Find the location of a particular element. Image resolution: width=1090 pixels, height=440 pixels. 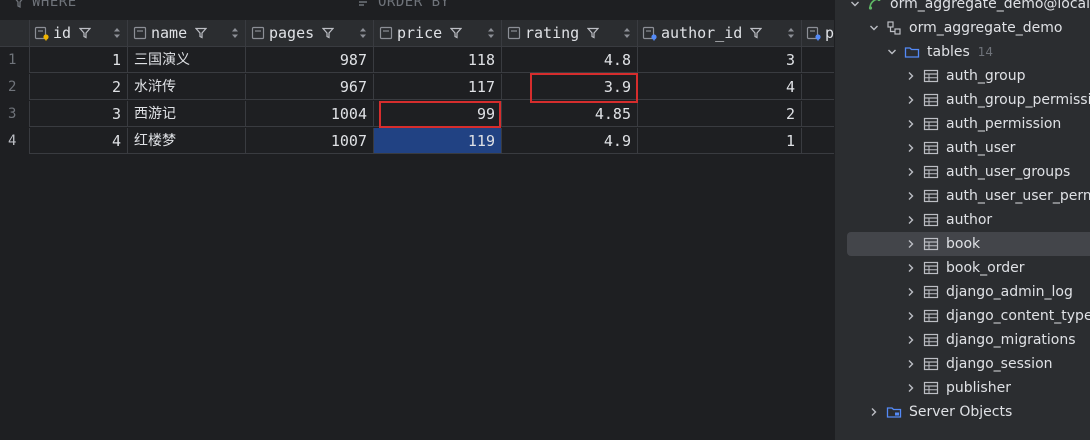

tree-table-item: django_migrations is located at coordinates (962, 340).